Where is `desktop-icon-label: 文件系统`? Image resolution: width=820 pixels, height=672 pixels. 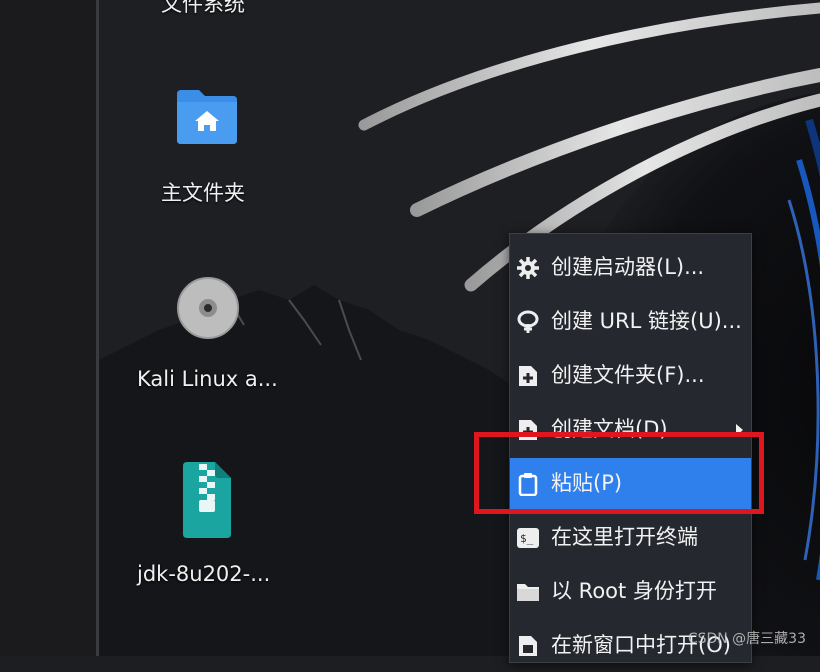 desktop-icon-label: 文件系统 is located at coordinates (203, 8).